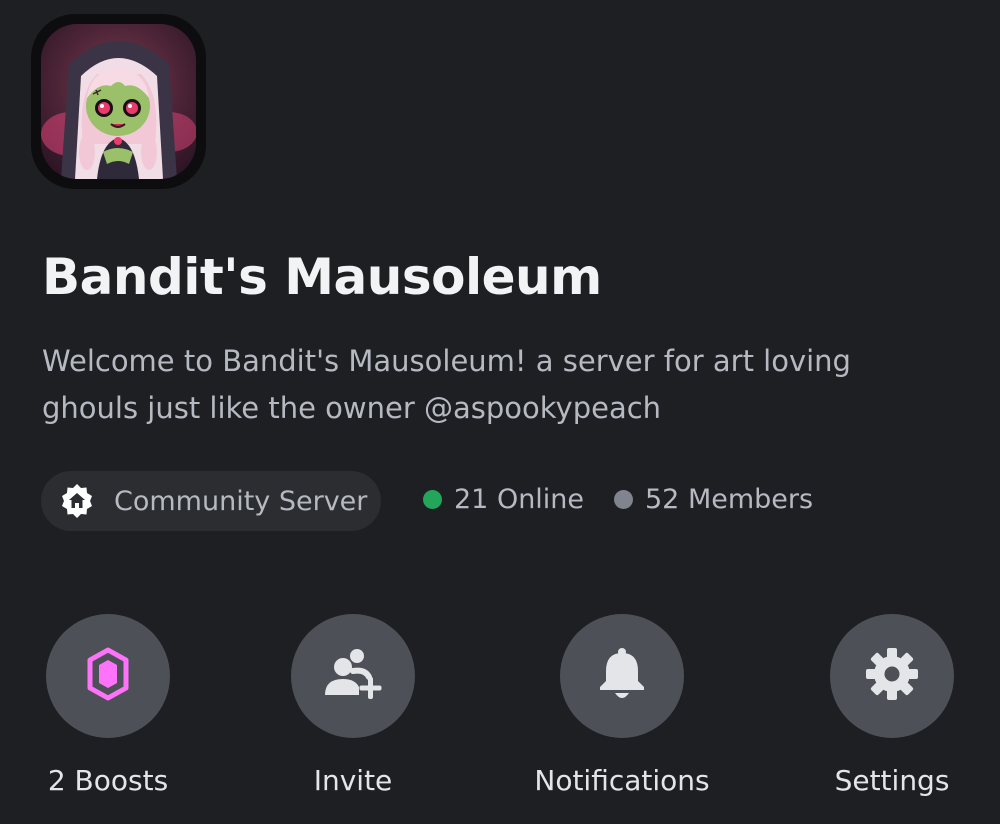 This screenshot has width=1000, height=824. What do you see at coordinates (623, 499) in the screenshot?
I see `members-status-dot` at bounding box center [623, 499].